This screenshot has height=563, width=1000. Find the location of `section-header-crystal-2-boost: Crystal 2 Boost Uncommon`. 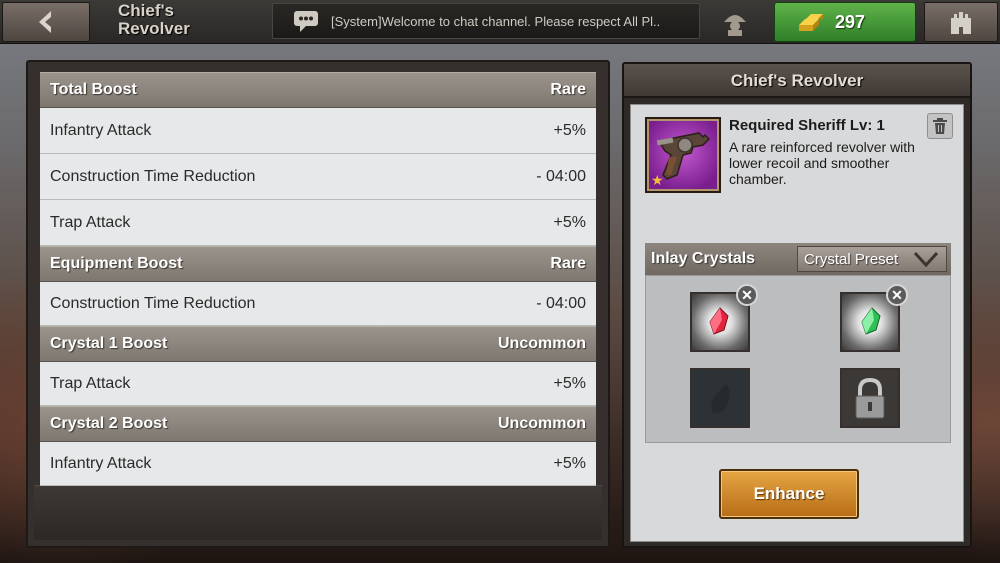

section-header-crystal-2-boost: Crystal 2 Boost Uncommon is located at coordinates (318, 424).